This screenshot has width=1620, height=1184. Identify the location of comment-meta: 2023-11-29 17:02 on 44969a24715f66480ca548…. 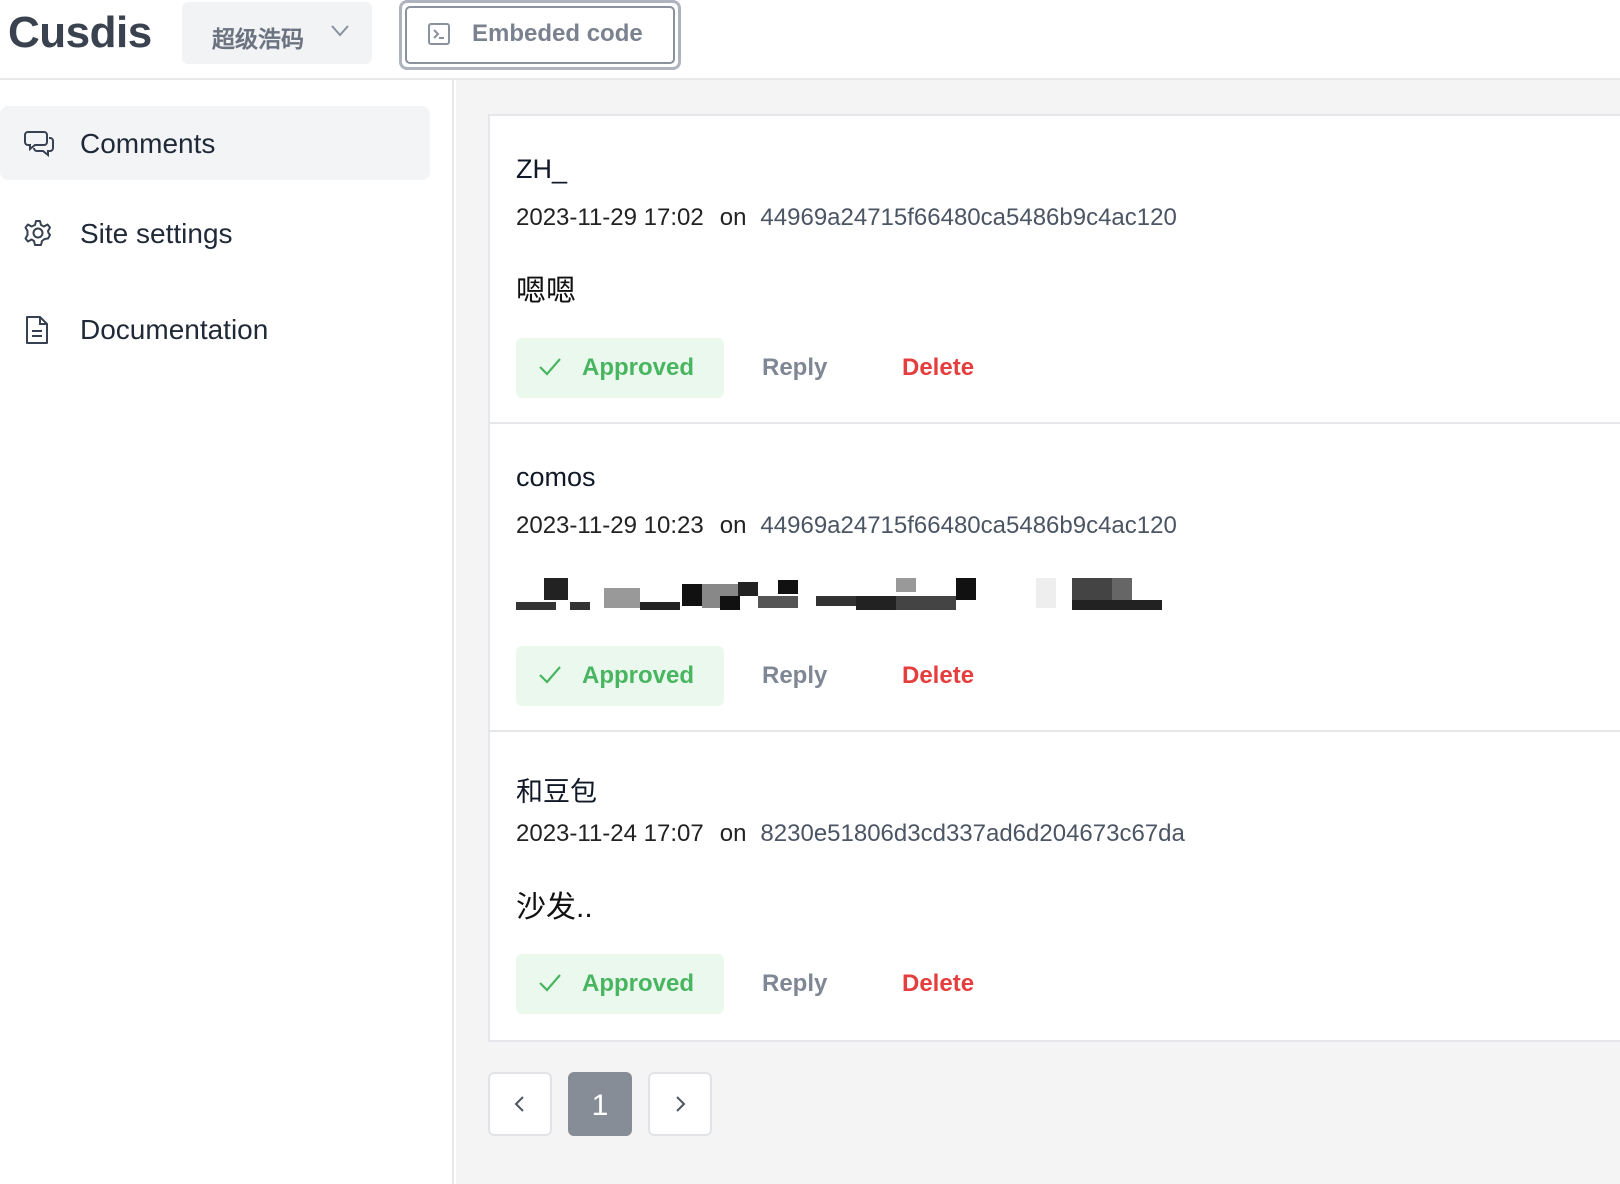
(846, 218).